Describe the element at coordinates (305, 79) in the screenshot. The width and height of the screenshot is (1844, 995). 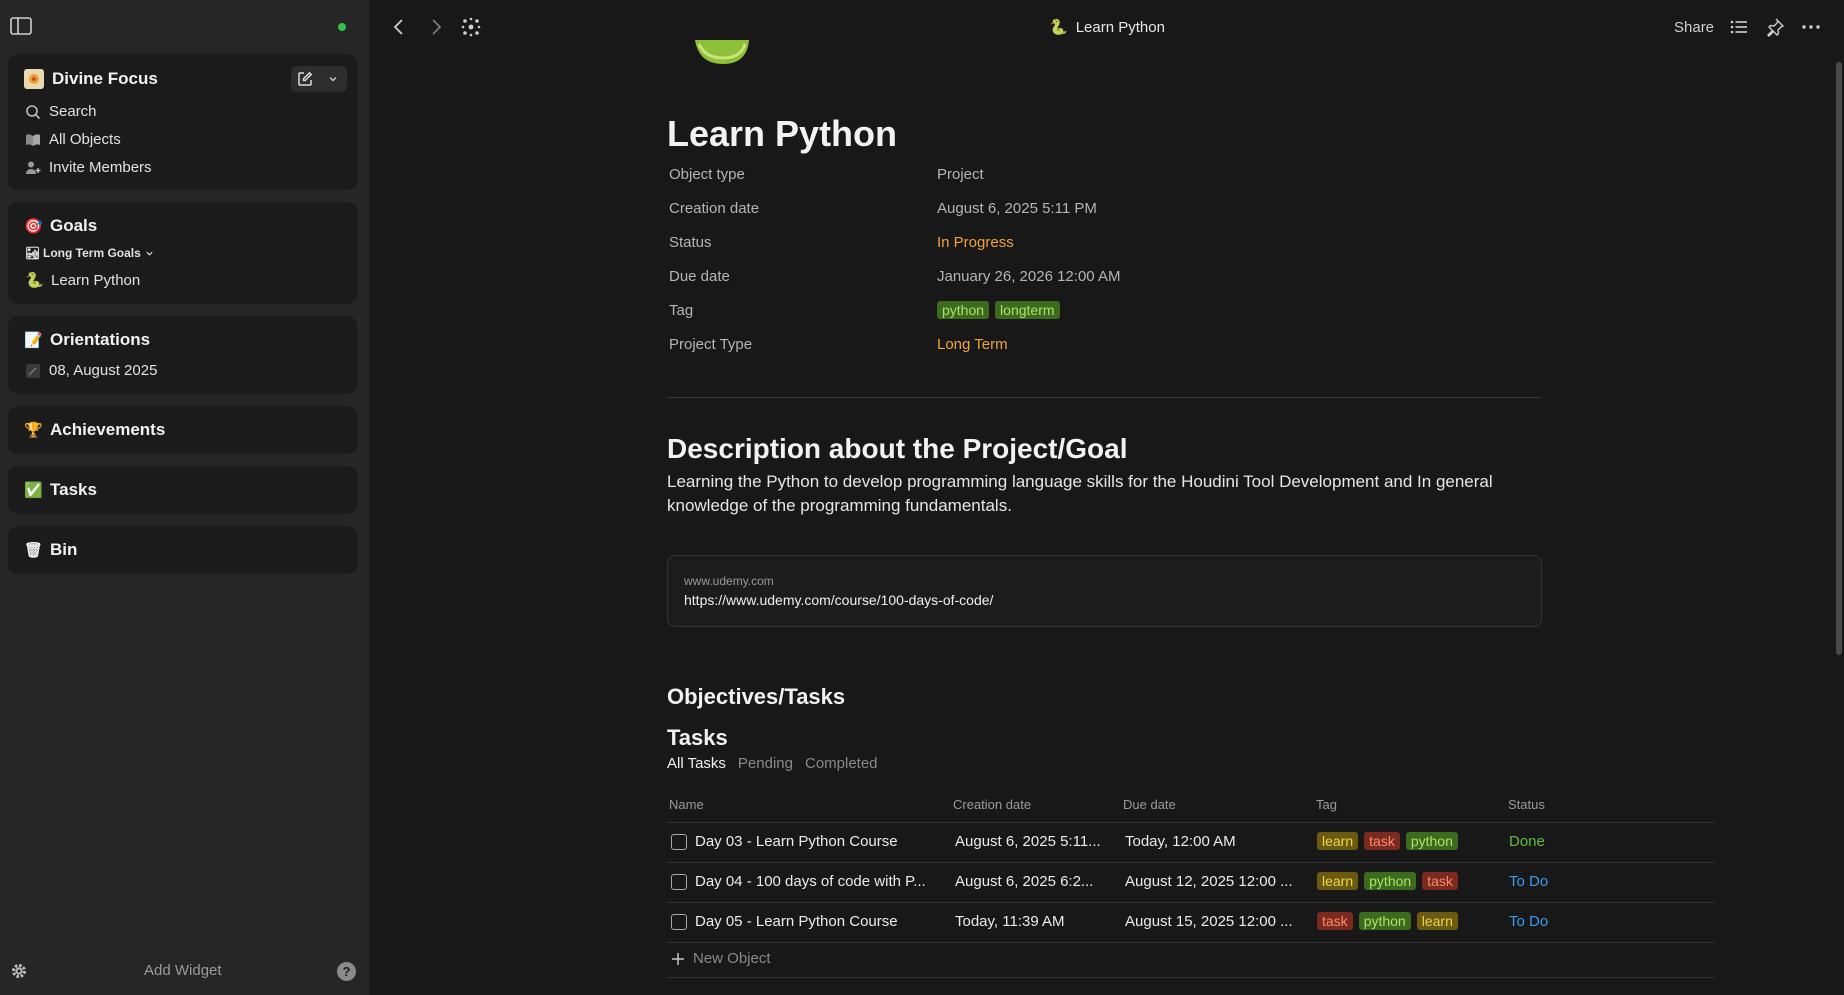
I see `create-object-button` at that location.